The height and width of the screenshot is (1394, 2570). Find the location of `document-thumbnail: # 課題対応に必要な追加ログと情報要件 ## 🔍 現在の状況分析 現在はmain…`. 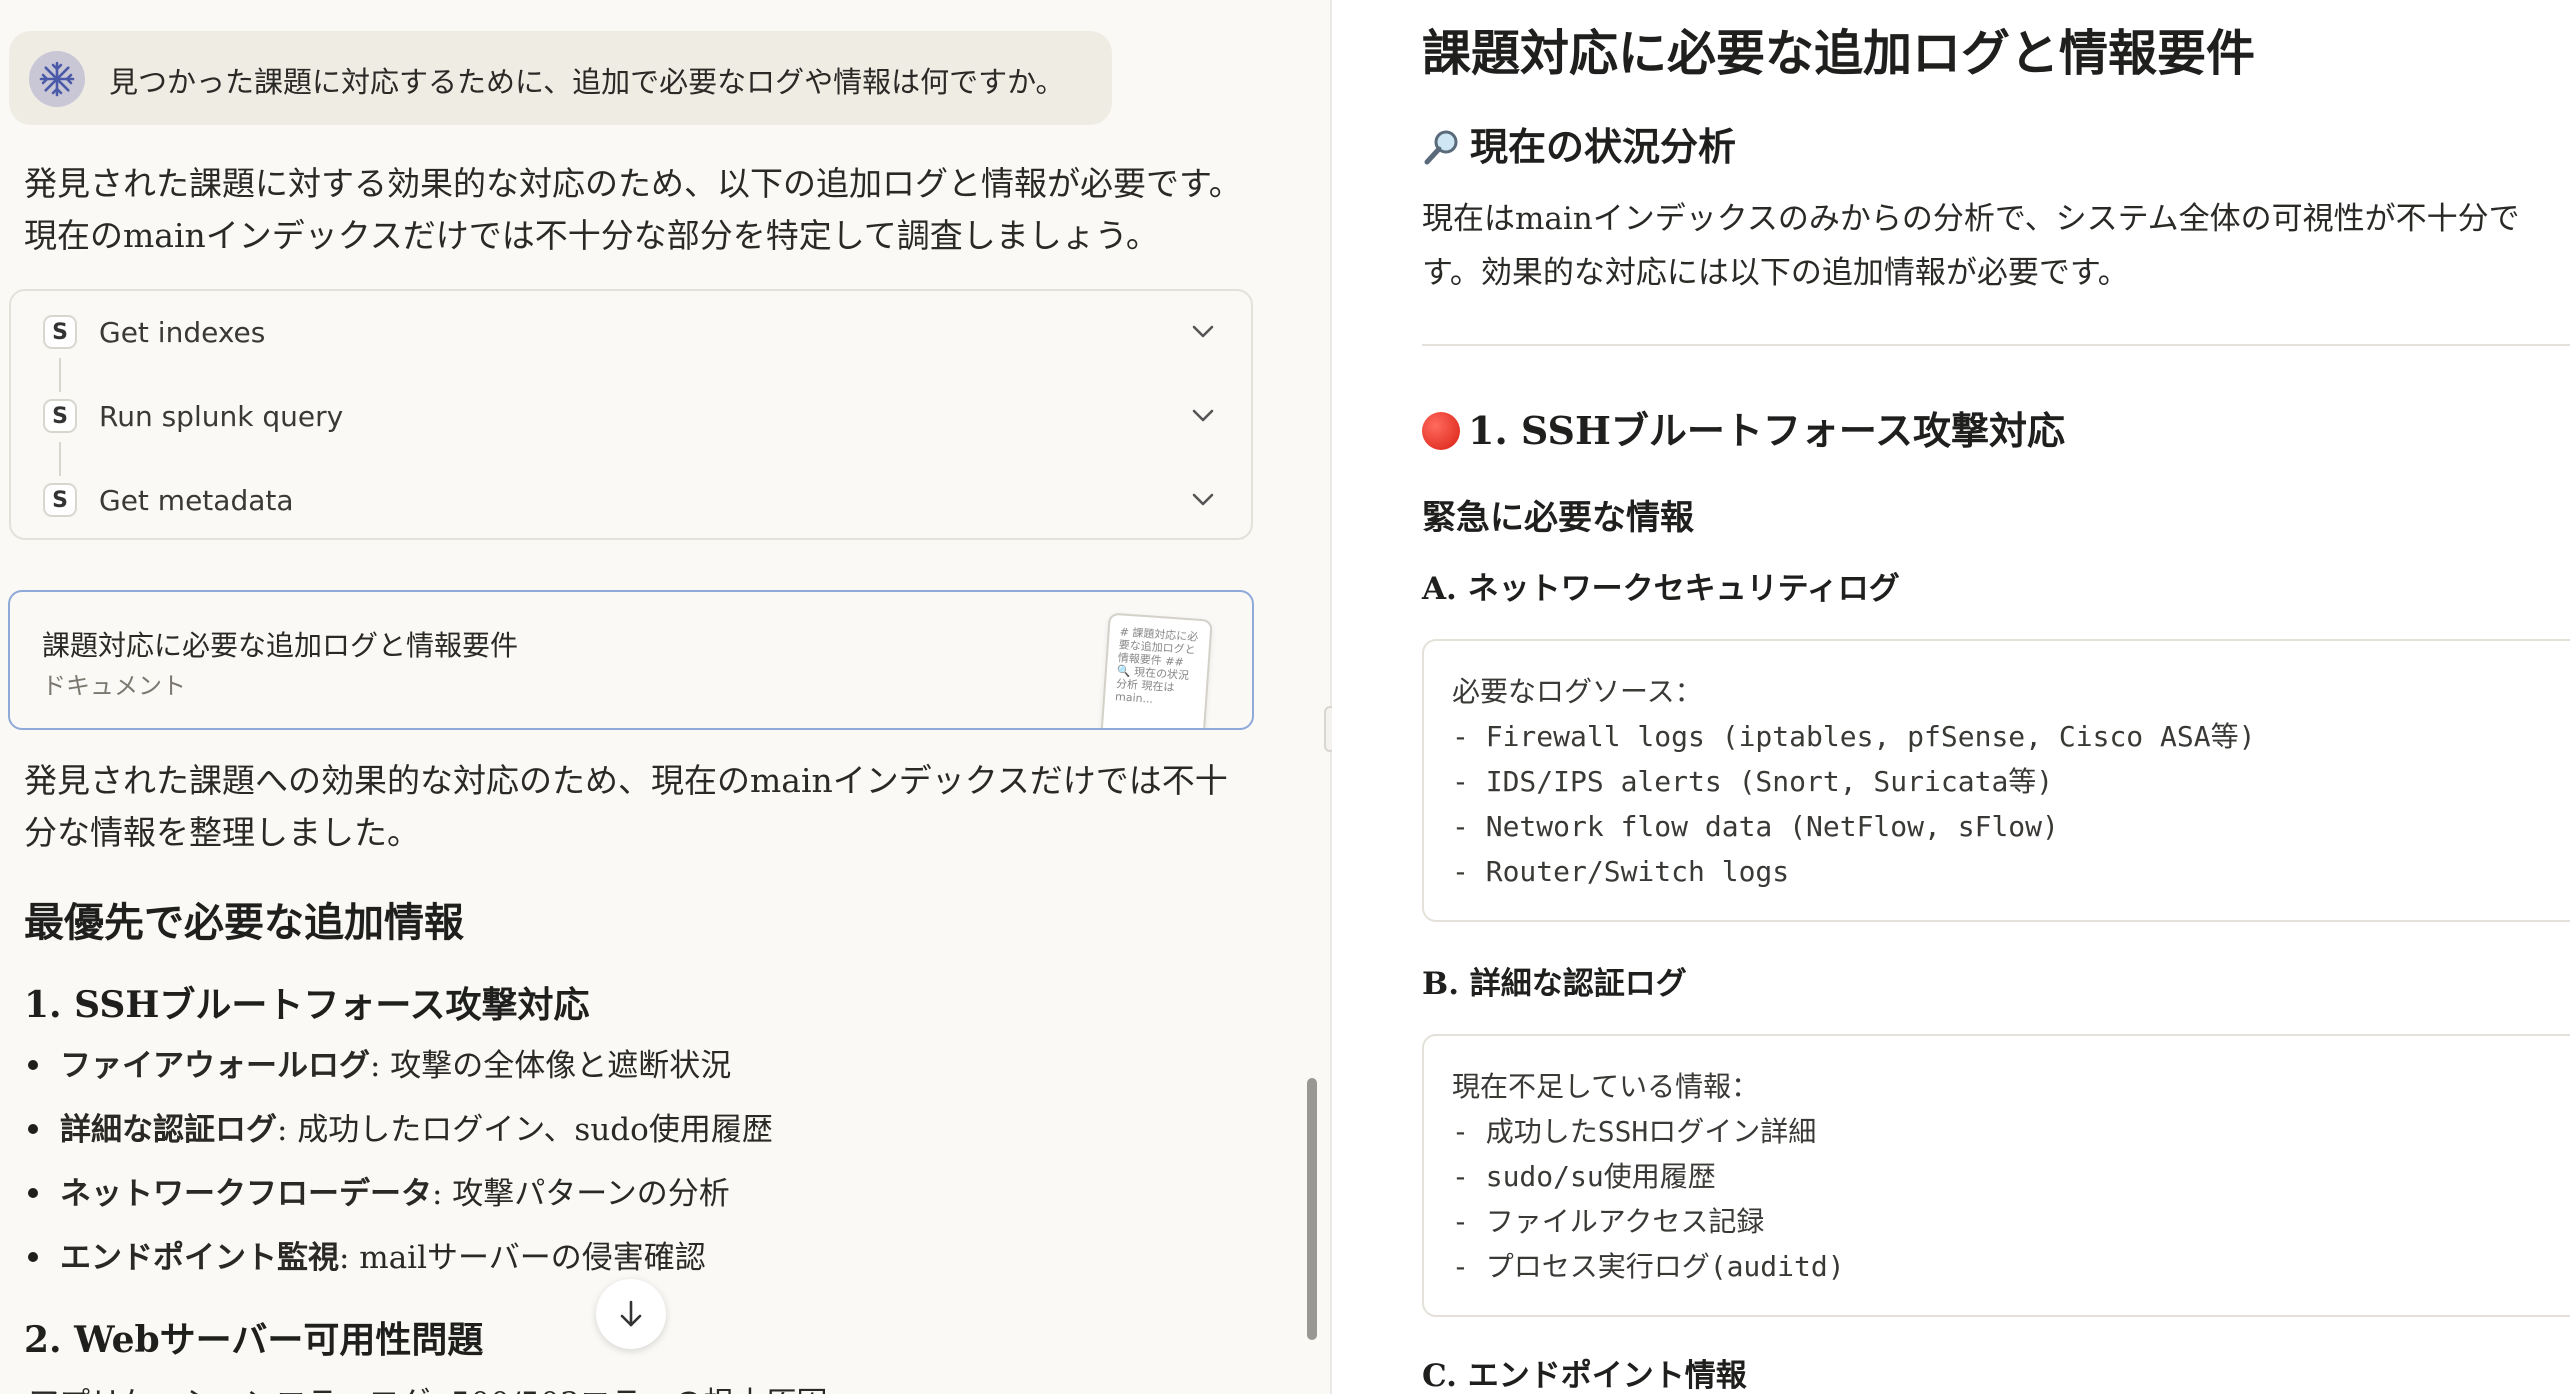

document-thumbnail: # 課題対応に必要な追加ログと情報要件 ## 🔍 現在の状況分析 現在はmain… is located at coordinates (1156, 670).